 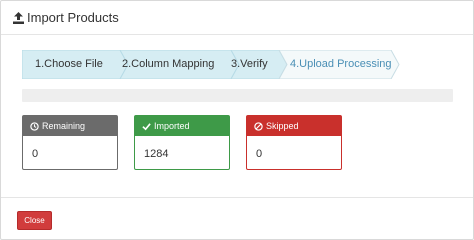 What do you see at coordinates (18, 18) in the screenshot?
I see `upload-icon` at bounding box center [18, 18].